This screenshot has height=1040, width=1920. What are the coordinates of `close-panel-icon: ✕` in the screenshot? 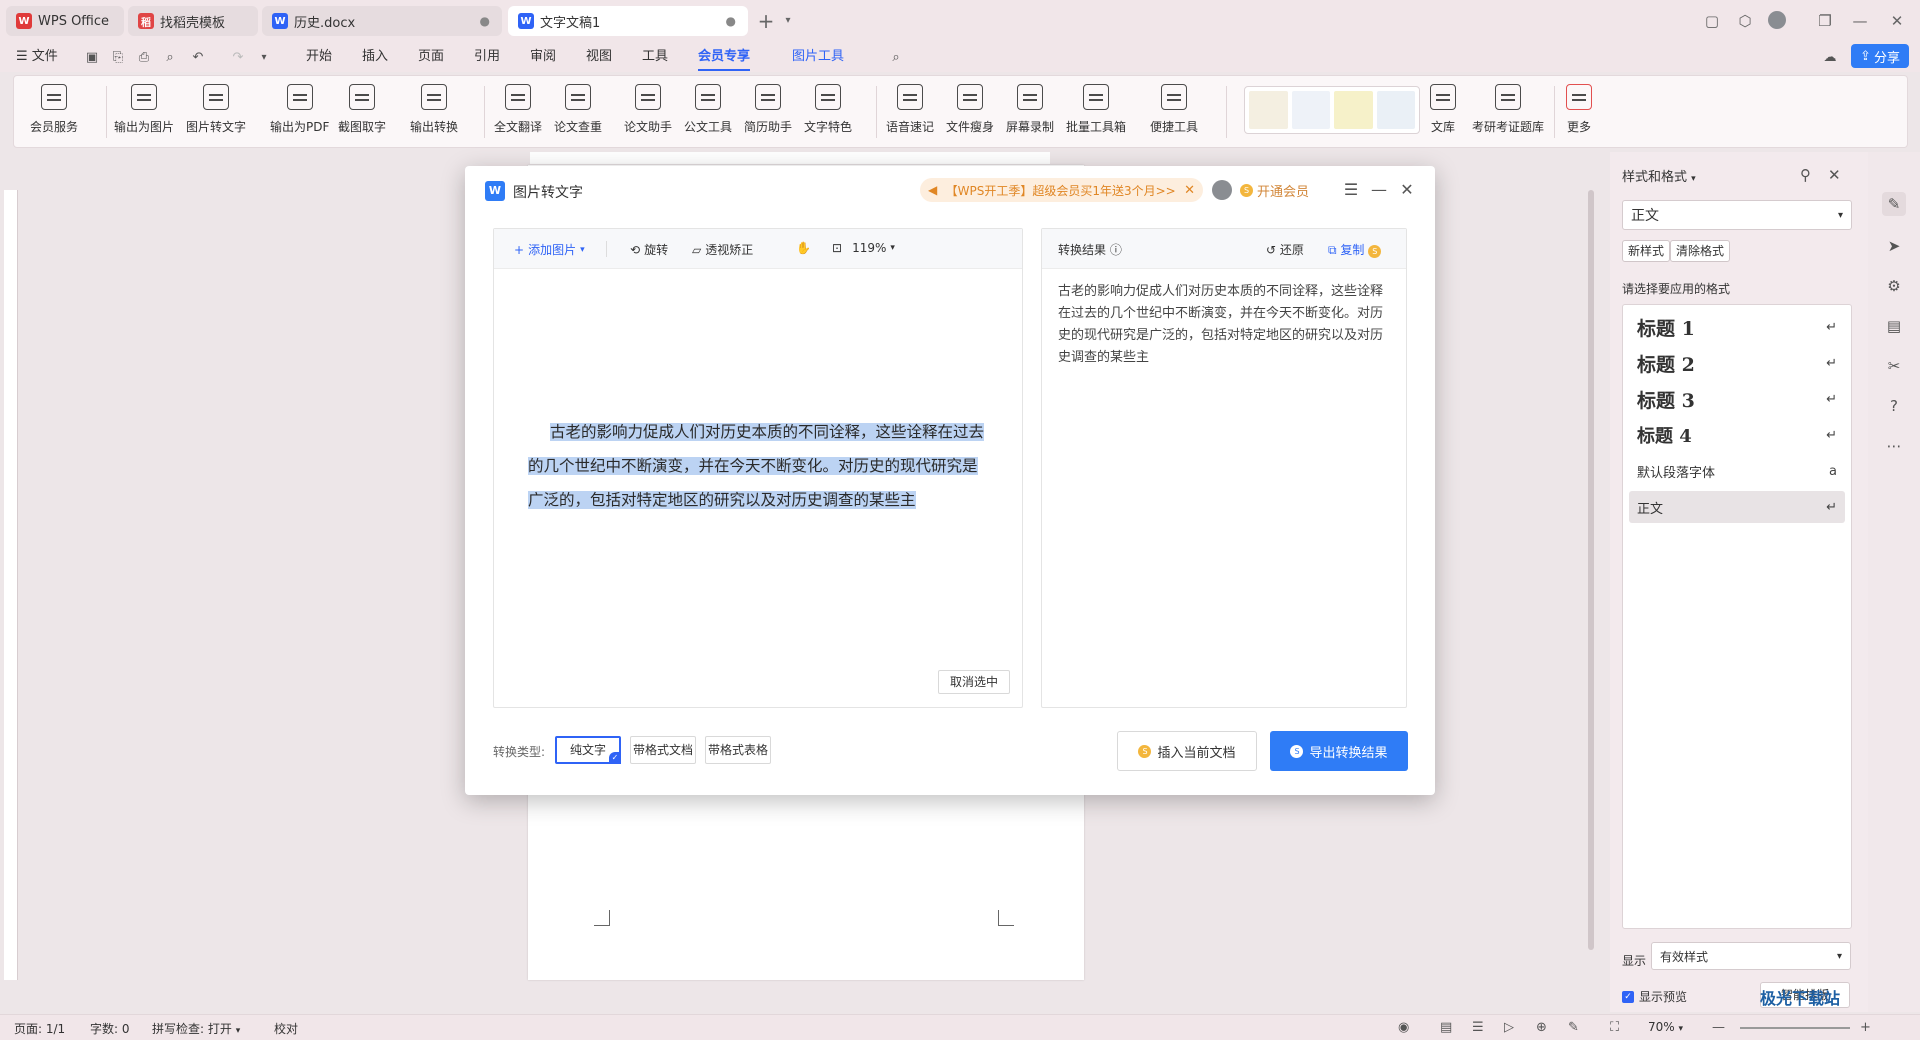 It's located at (1834, 175).